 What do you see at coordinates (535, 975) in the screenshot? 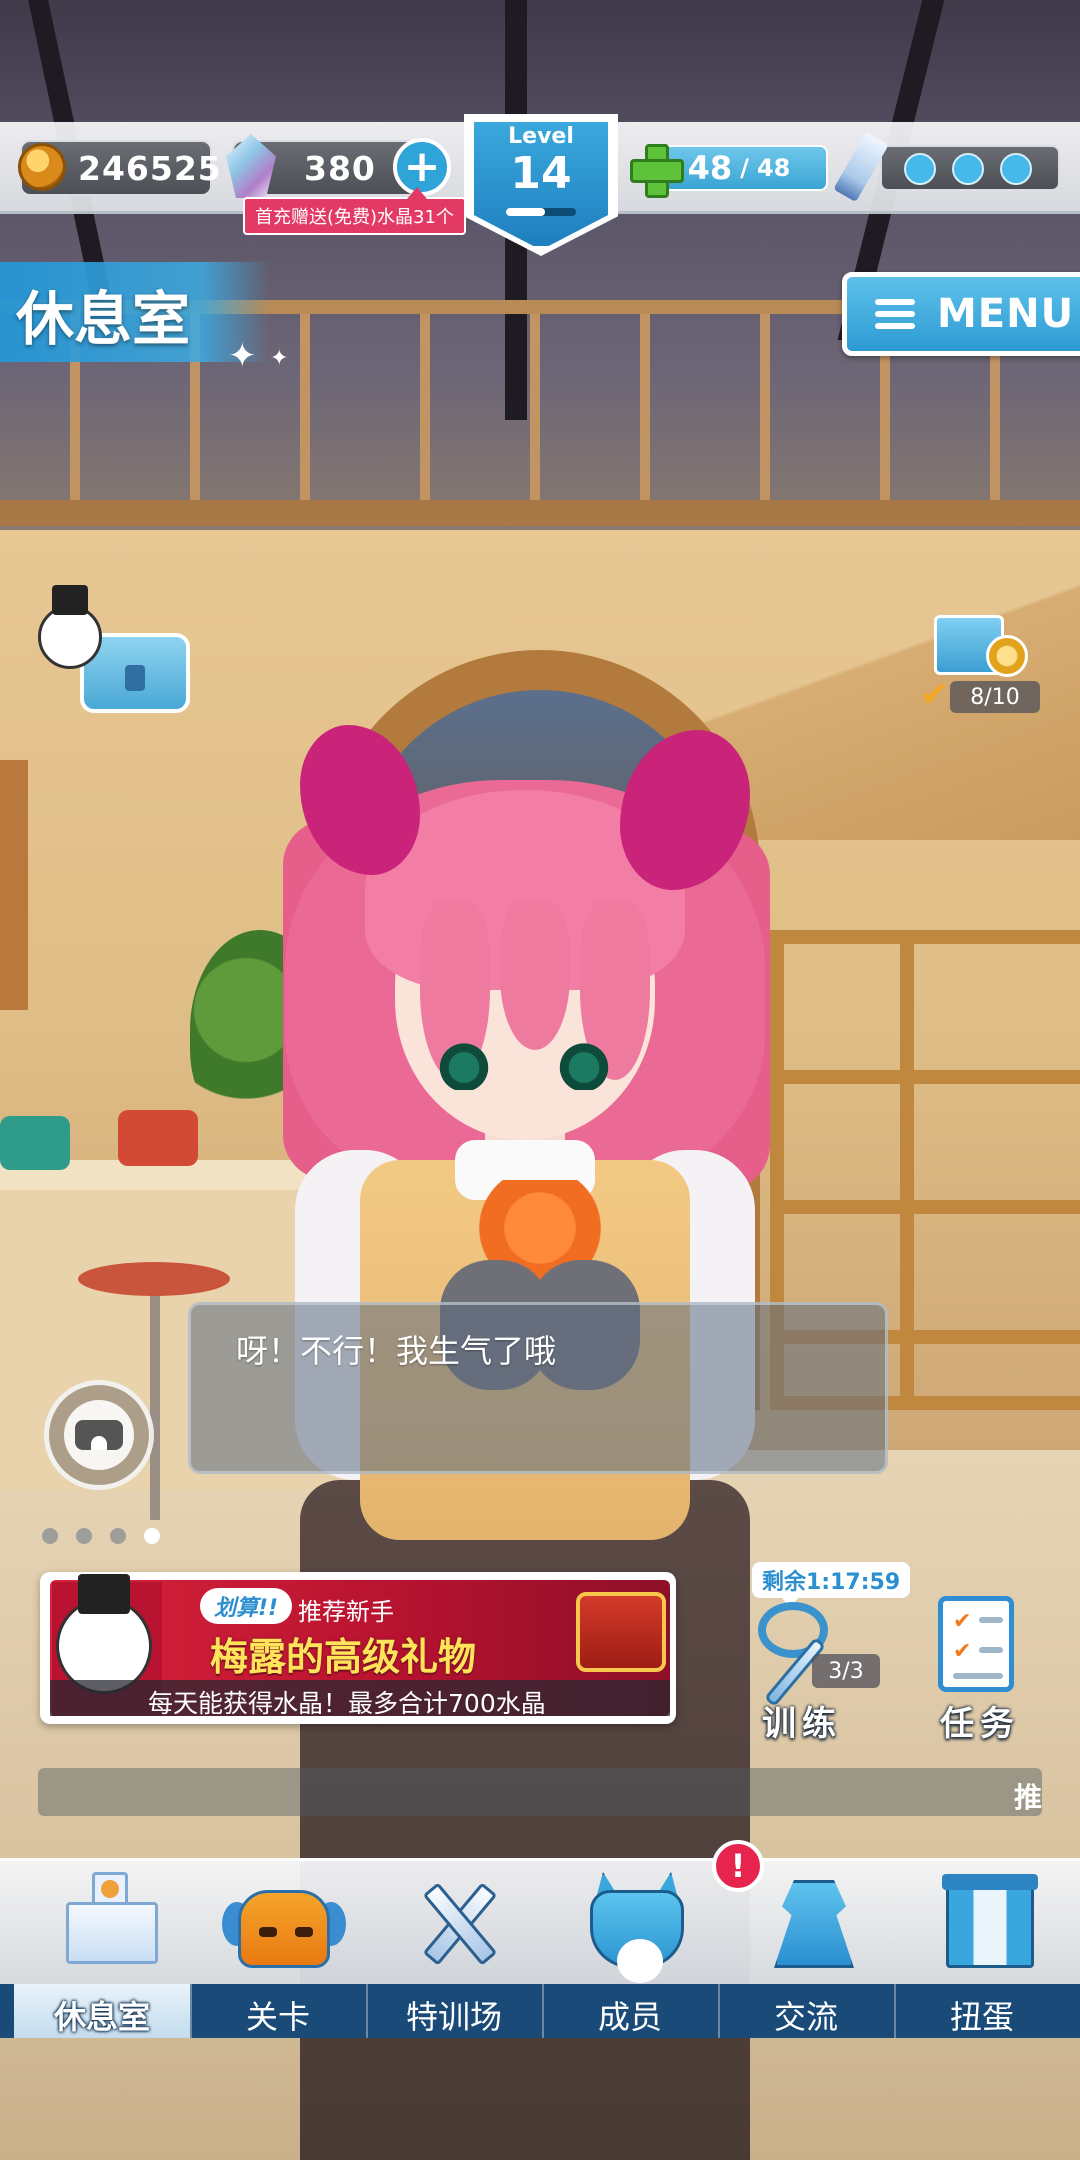
I see `character-bang` at bounding box center [535, 975].